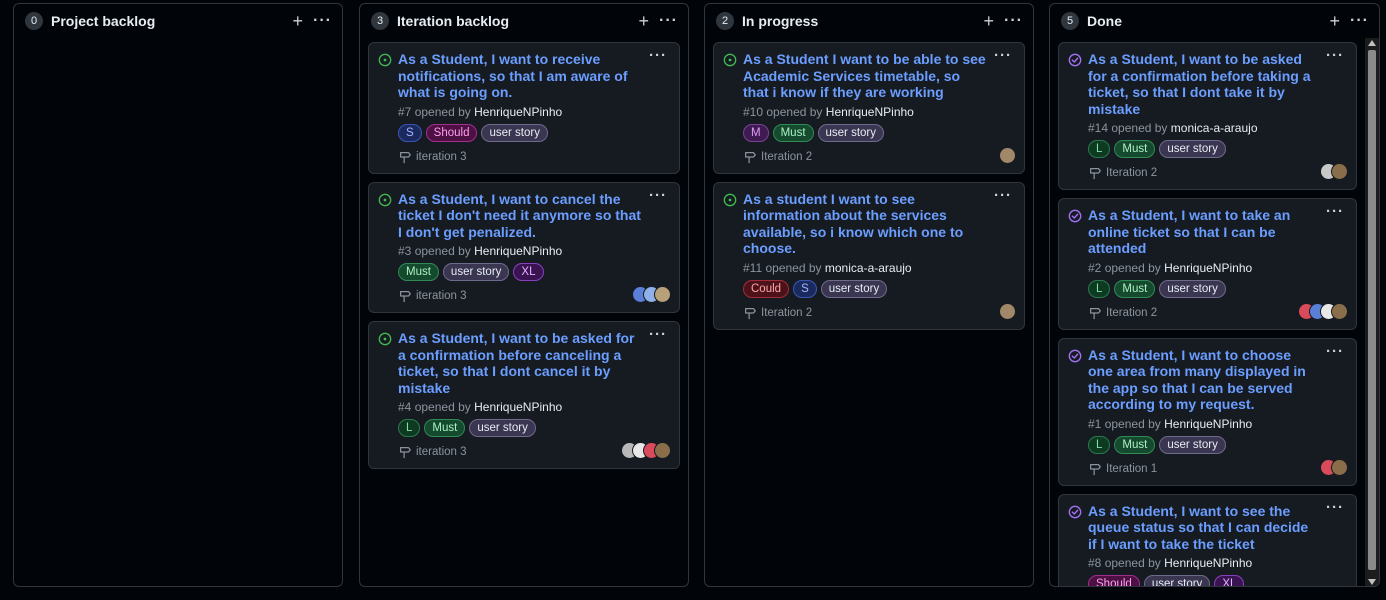  I want to click on label-could: Could, so click(766, 288).